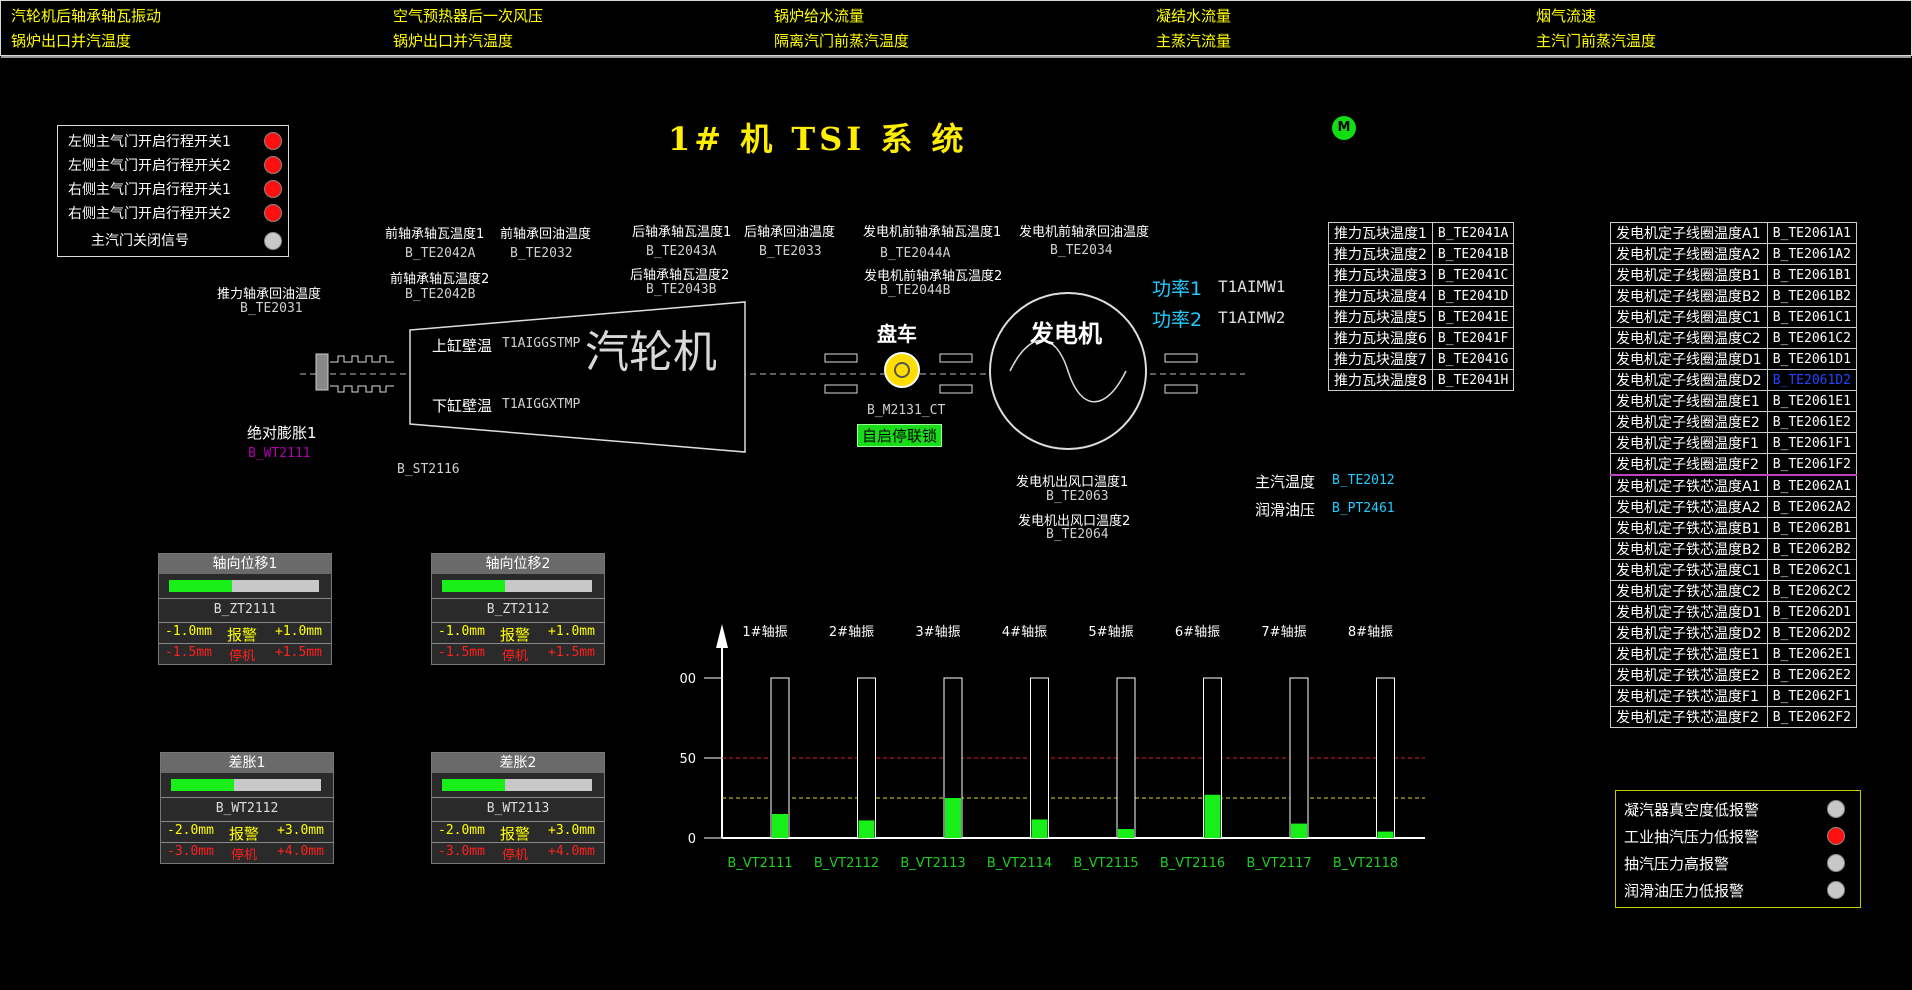 The height and width of the screenshot is (990, 1912). What do you see at coordinates (1285, 482) in the screenshot?
I see `main-steam-label: 主汽温度` at bounding box center [1285, 482].